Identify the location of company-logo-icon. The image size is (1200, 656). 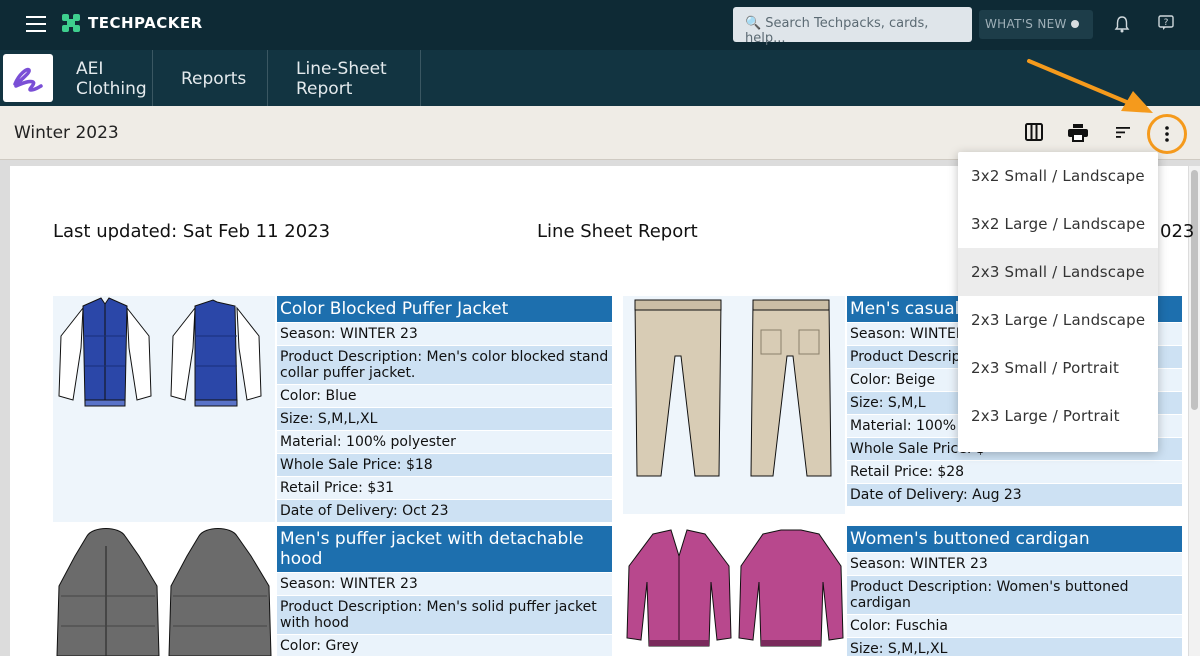
(28, 79).